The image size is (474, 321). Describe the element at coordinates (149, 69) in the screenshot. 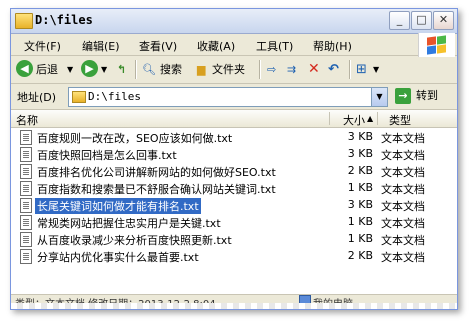

I see `search-icon: 🔍︎` at that location.